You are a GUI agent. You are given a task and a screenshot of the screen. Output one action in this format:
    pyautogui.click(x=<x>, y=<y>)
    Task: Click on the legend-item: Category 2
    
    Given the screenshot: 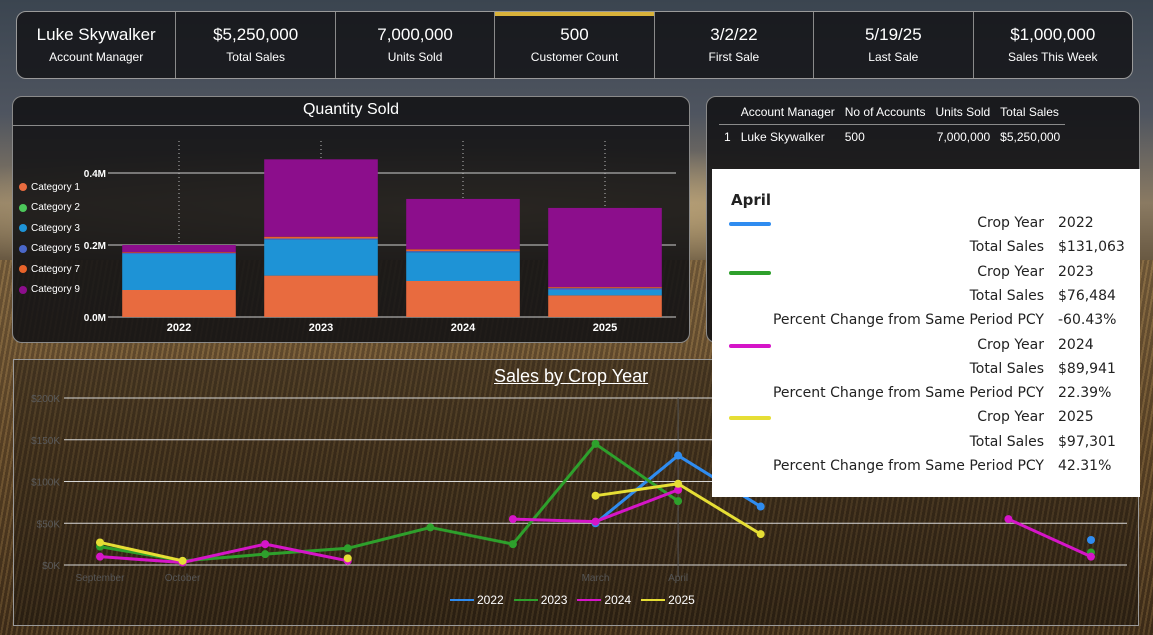 What is the action you would take?
    pyautogui.click(x=49, y=208)
    